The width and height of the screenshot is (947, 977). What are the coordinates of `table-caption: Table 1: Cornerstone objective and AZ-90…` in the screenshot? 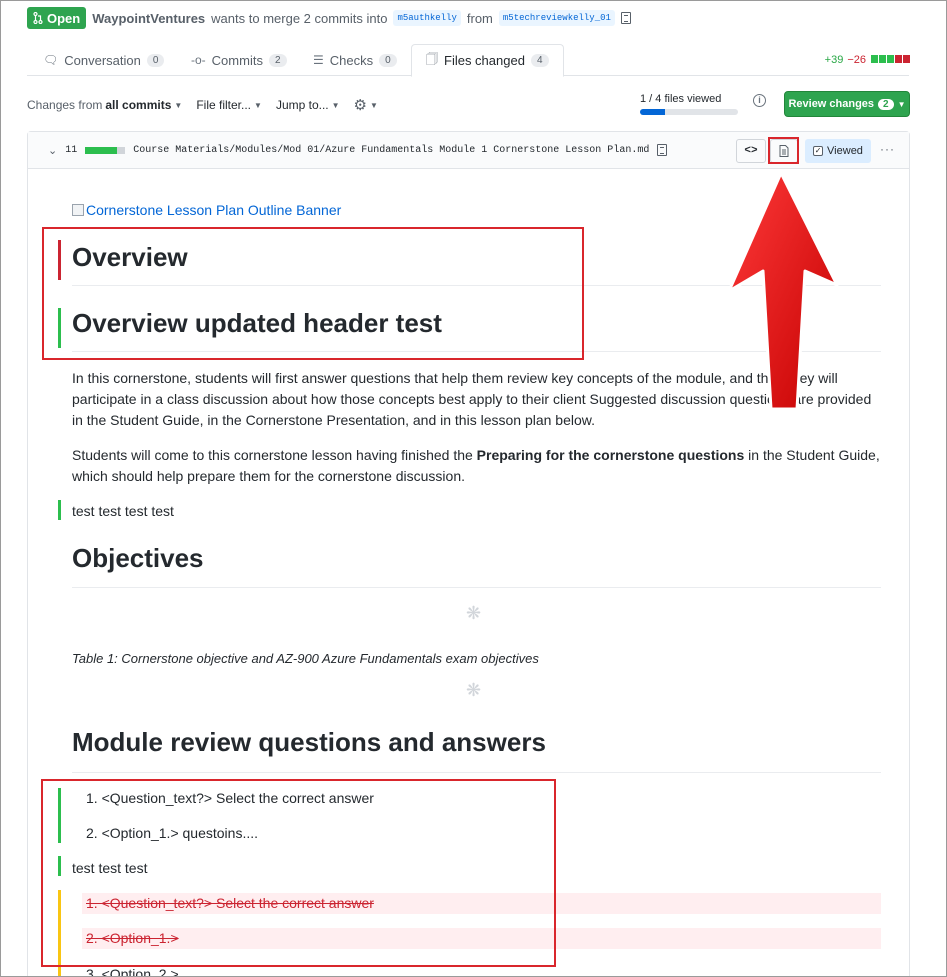 It's located at (305, 658).